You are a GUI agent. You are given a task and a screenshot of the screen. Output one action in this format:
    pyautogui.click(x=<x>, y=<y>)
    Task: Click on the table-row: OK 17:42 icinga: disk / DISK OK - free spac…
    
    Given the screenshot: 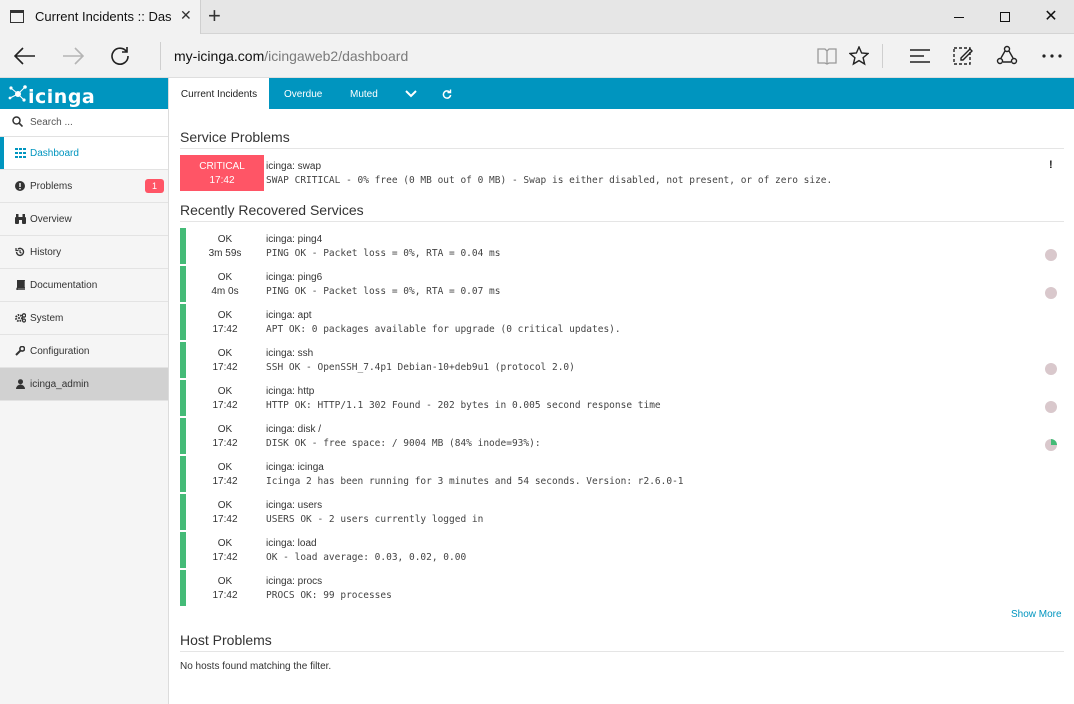 What is the action you would take?
    pyautogui.click(x=622, y=437)
    